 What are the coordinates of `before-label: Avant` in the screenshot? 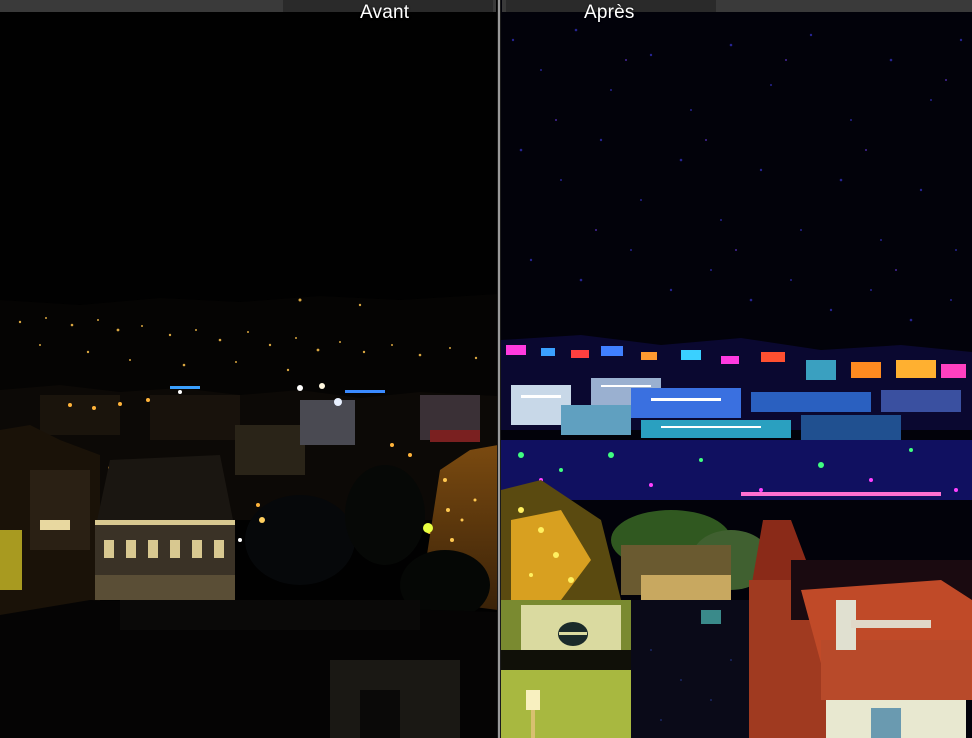 It's located at (385, 12).